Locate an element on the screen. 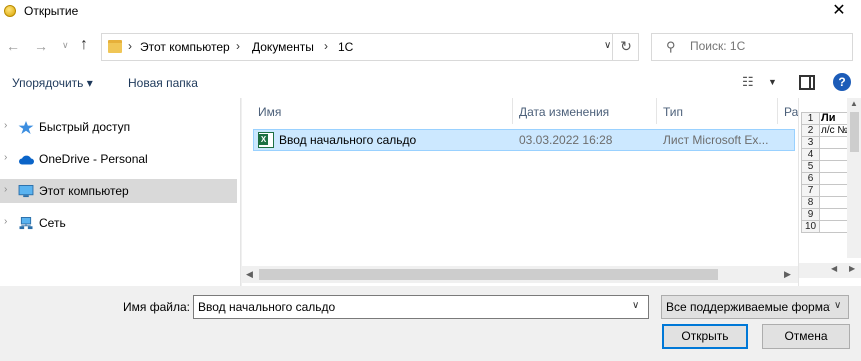 The image size is (861, 361). filename-combobox: ∨ is located at coordinates (421, 307).